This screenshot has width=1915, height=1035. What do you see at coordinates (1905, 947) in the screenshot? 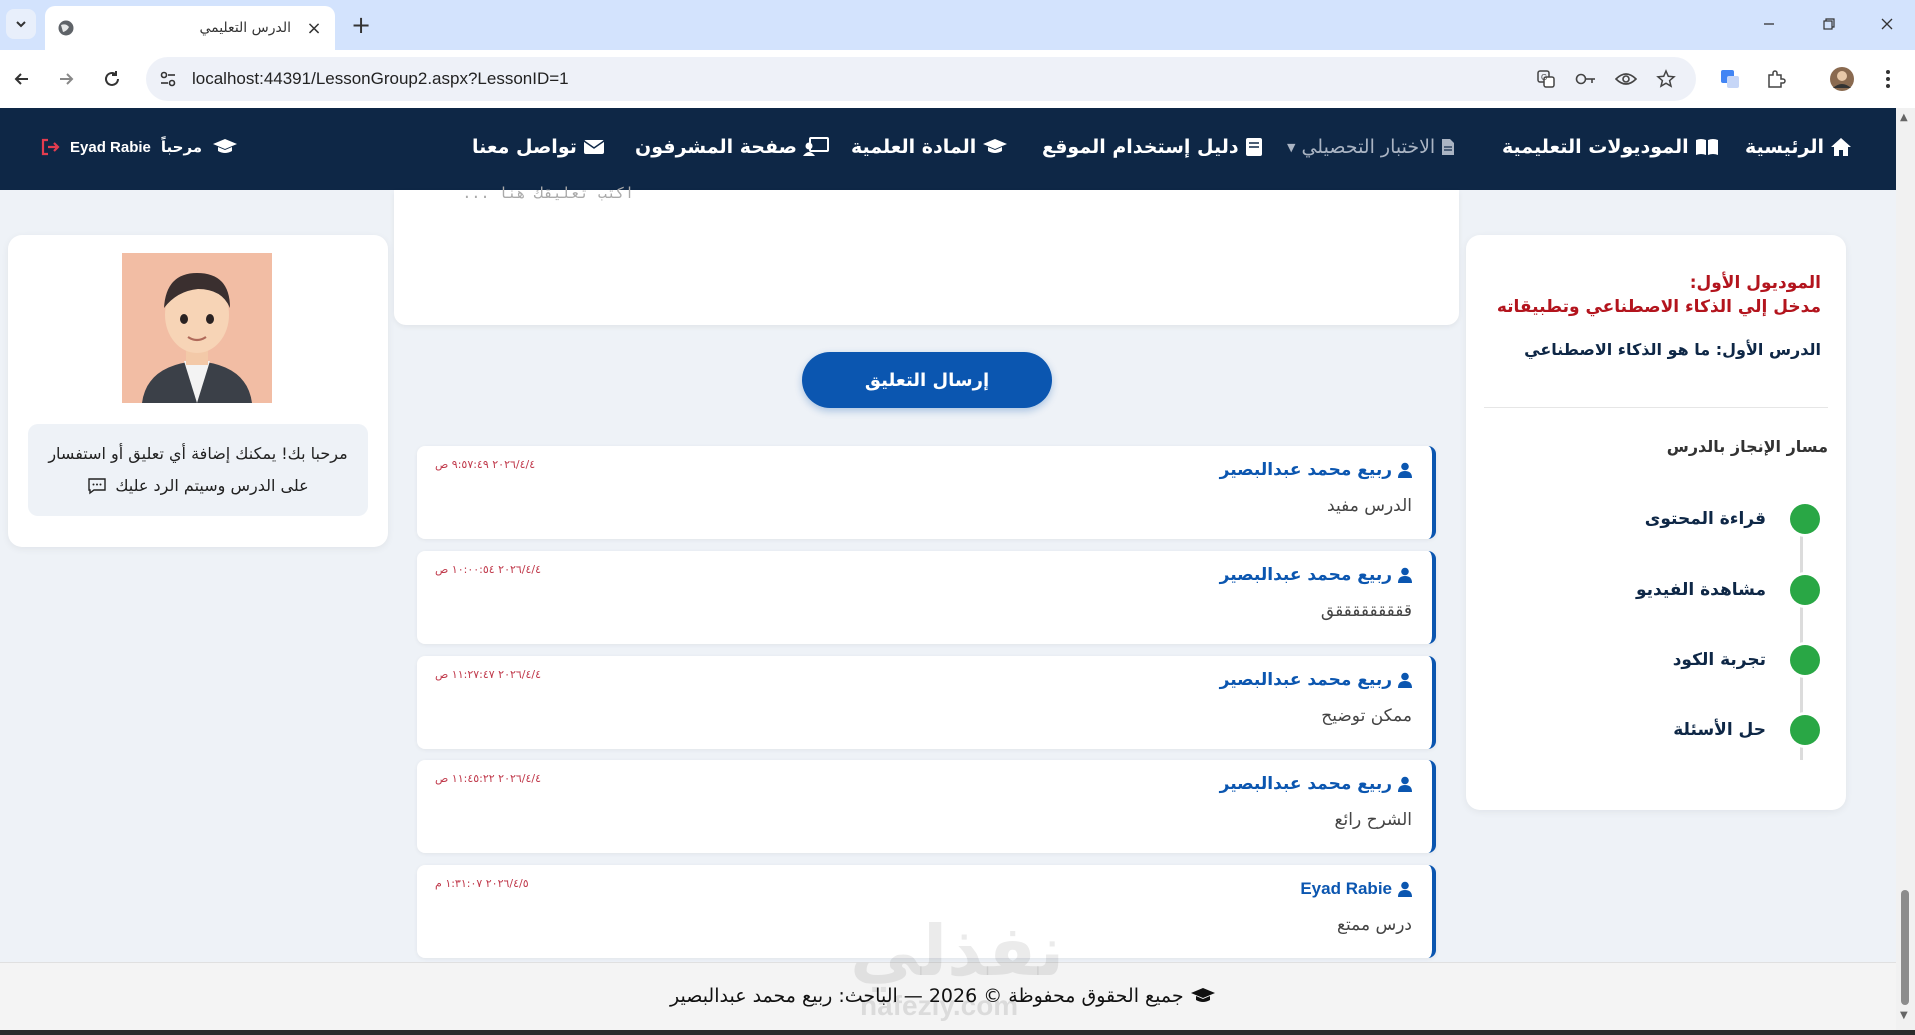
I see `scroll-thumb` at bounding box center [1905, 947].